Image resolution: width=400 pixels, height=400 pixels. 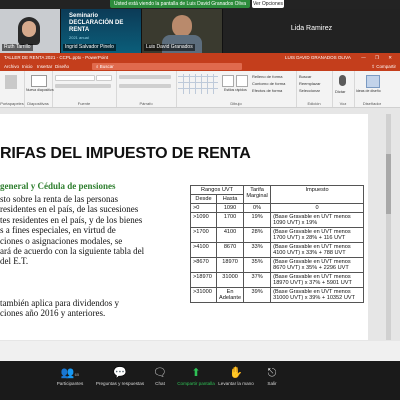 What do you see at coordinates (230, 280) in the screenshot?
I see `cell-to: 31000` at bounding box center [230, 280].